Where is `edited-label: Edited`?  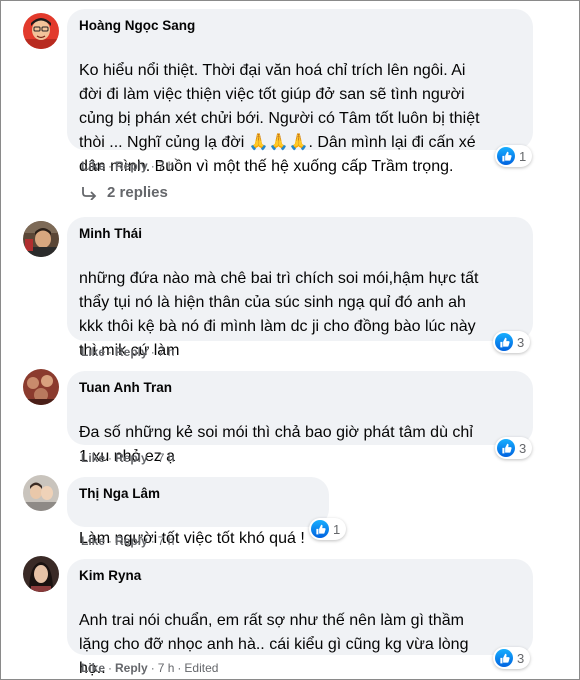 edited-label: Edited is located at coordinates (201, 668).